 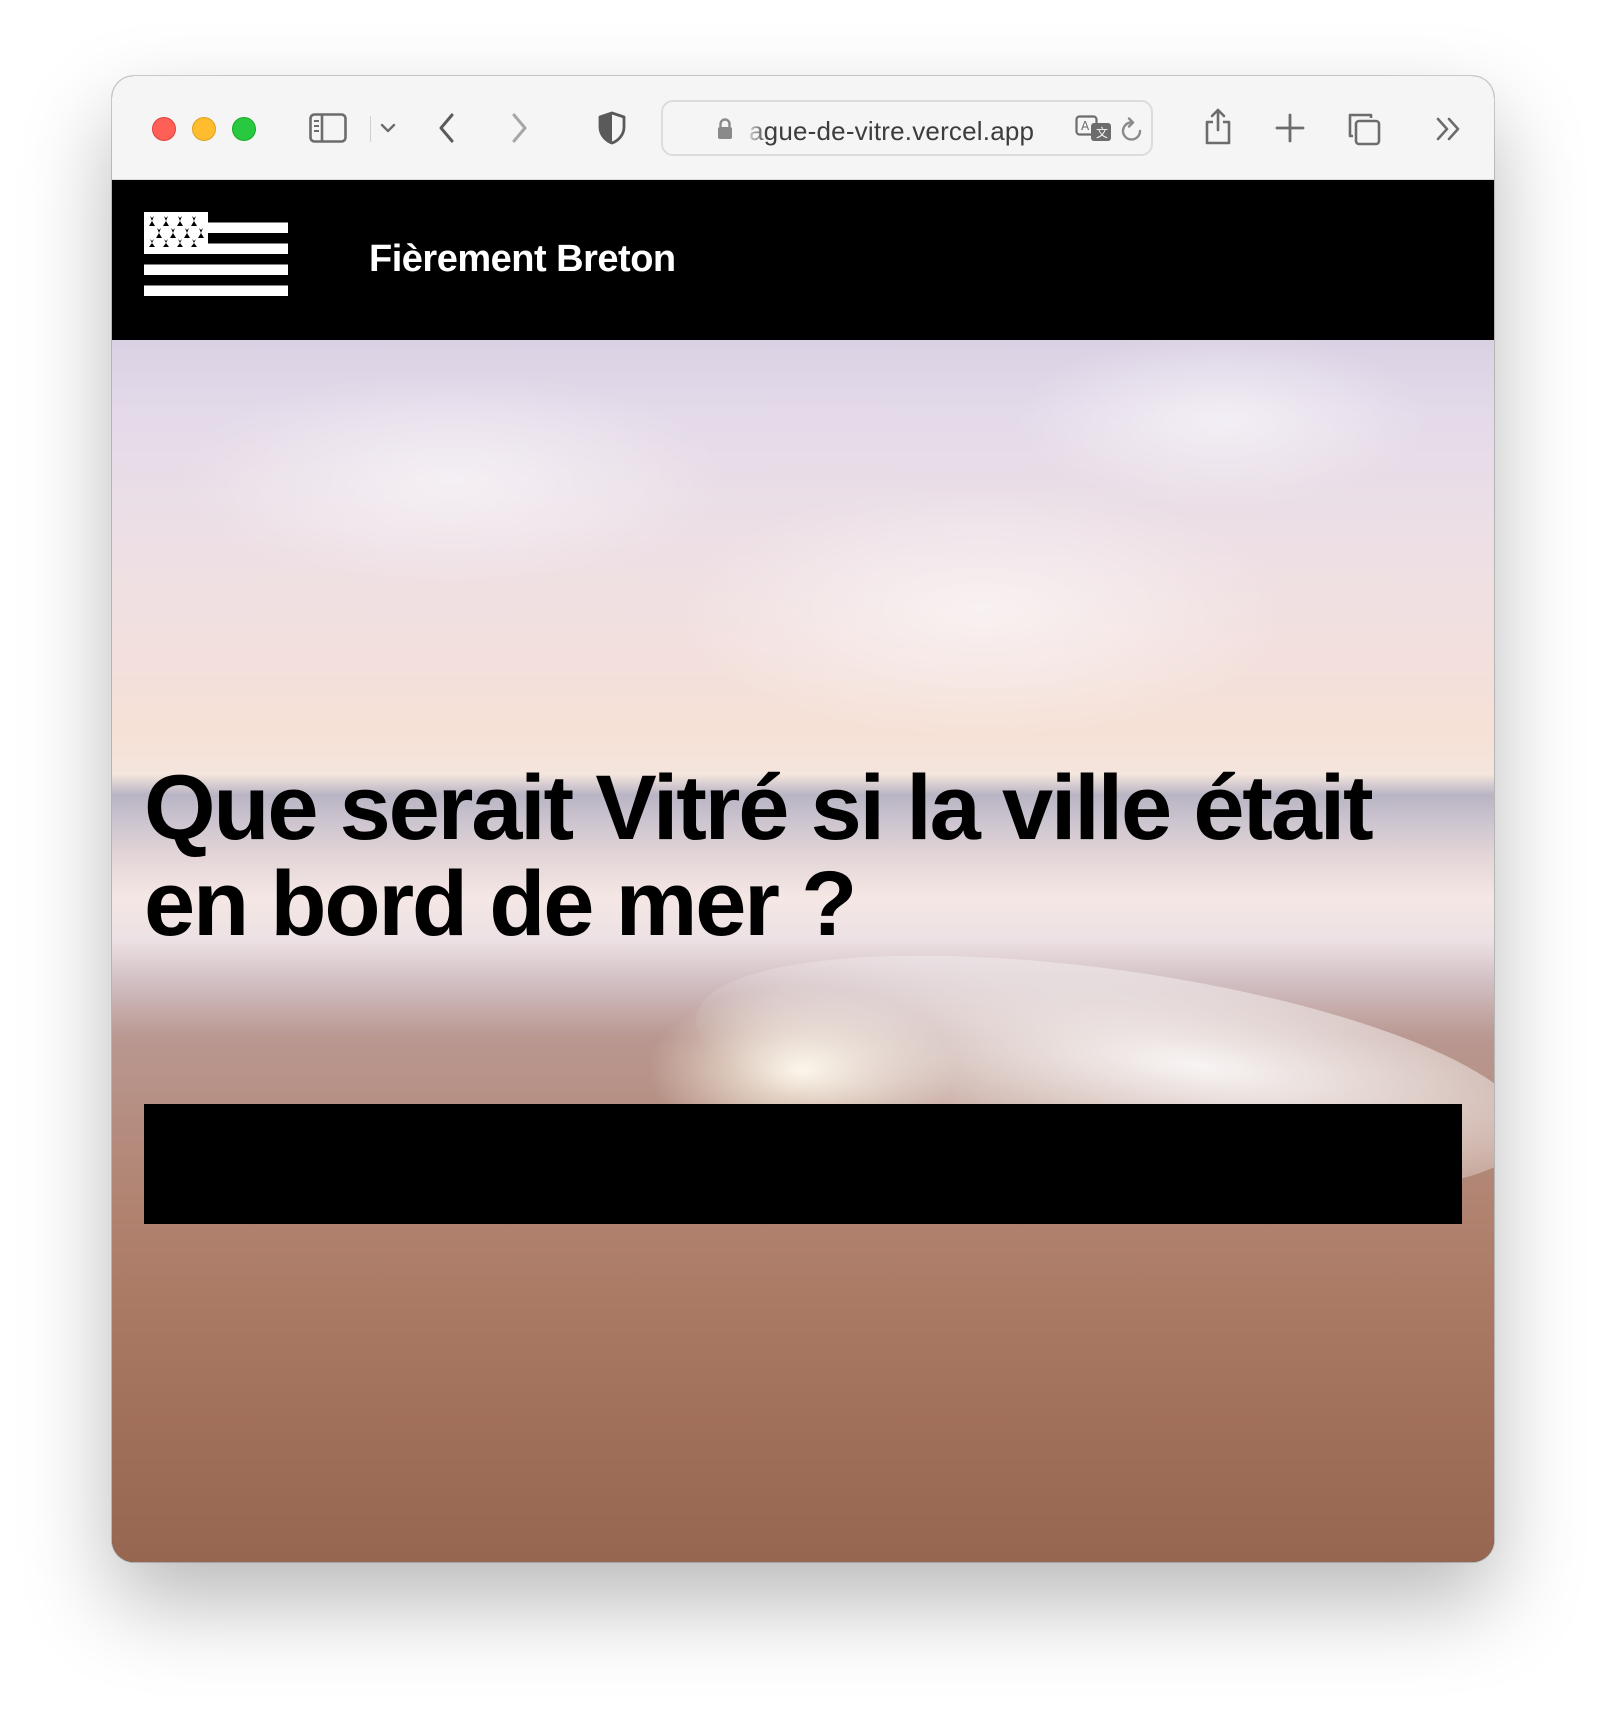 I want to click on back-icon, so click(x=447, y=128).